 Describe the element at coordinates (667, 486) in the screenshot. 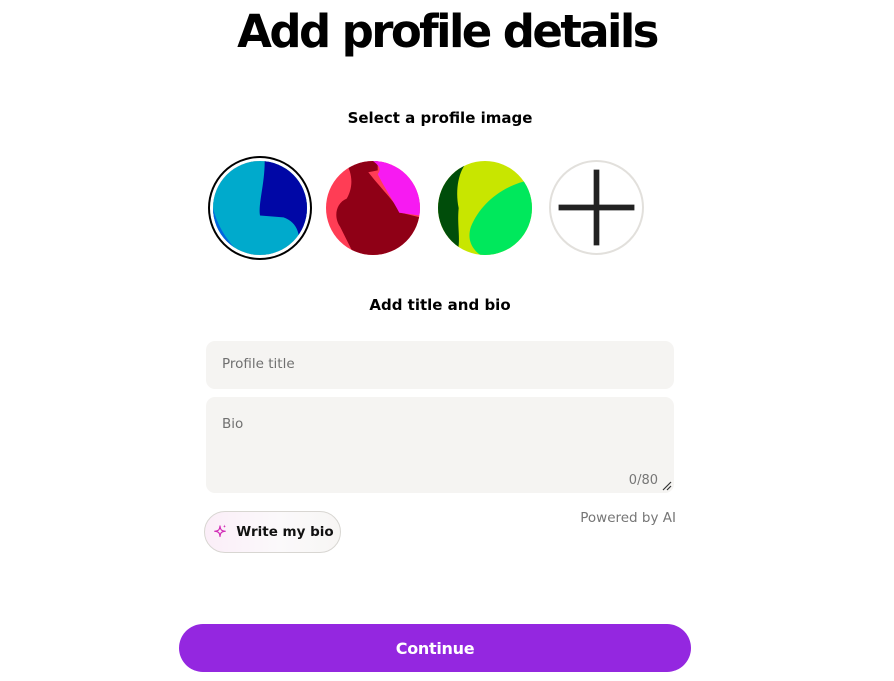

I see `resize-handle-icon` at that location.